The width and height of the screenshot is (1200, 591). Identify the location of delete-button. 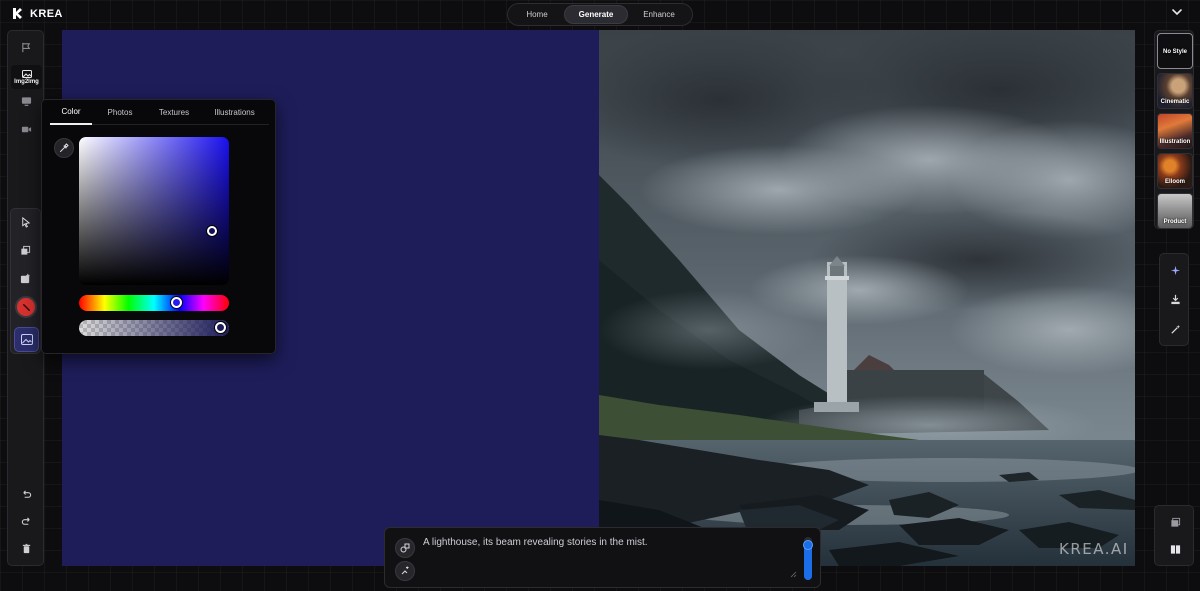
(26, 548).